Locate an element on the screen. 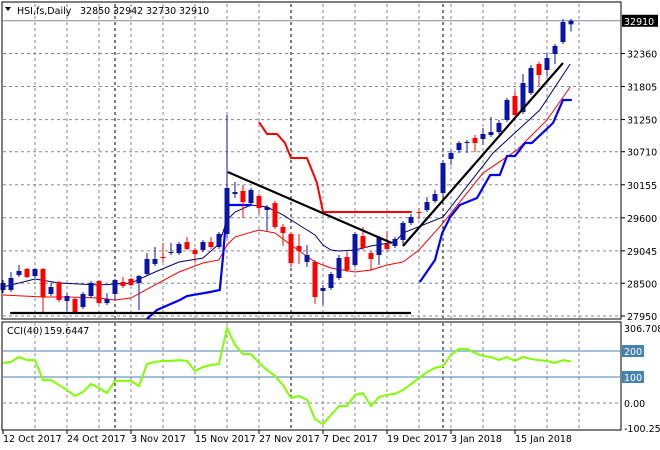 The image size is (660, 450). low-value: 32730 is located at coordinates (161, 11).